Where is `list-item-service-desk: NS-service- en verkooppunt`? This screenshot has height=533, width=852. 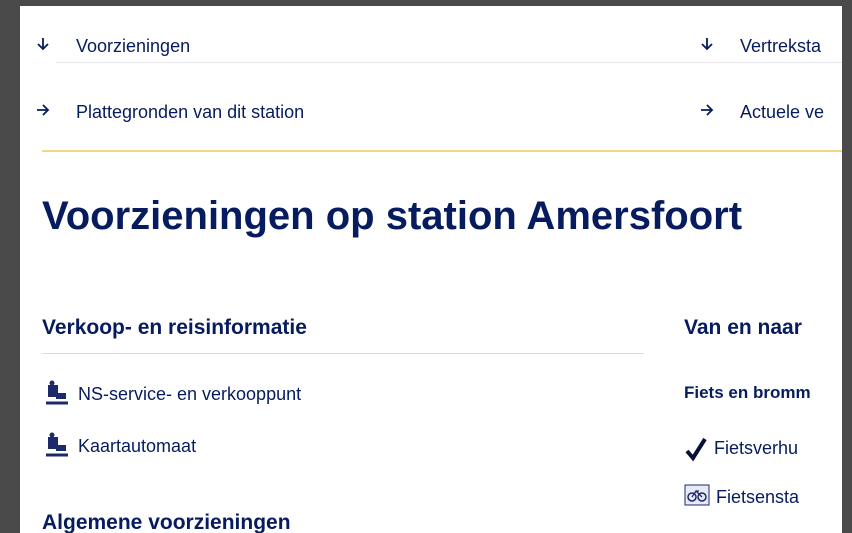
list-item-service-desk: NS-service- en verkooppunt is located at coordinates (171, 394).